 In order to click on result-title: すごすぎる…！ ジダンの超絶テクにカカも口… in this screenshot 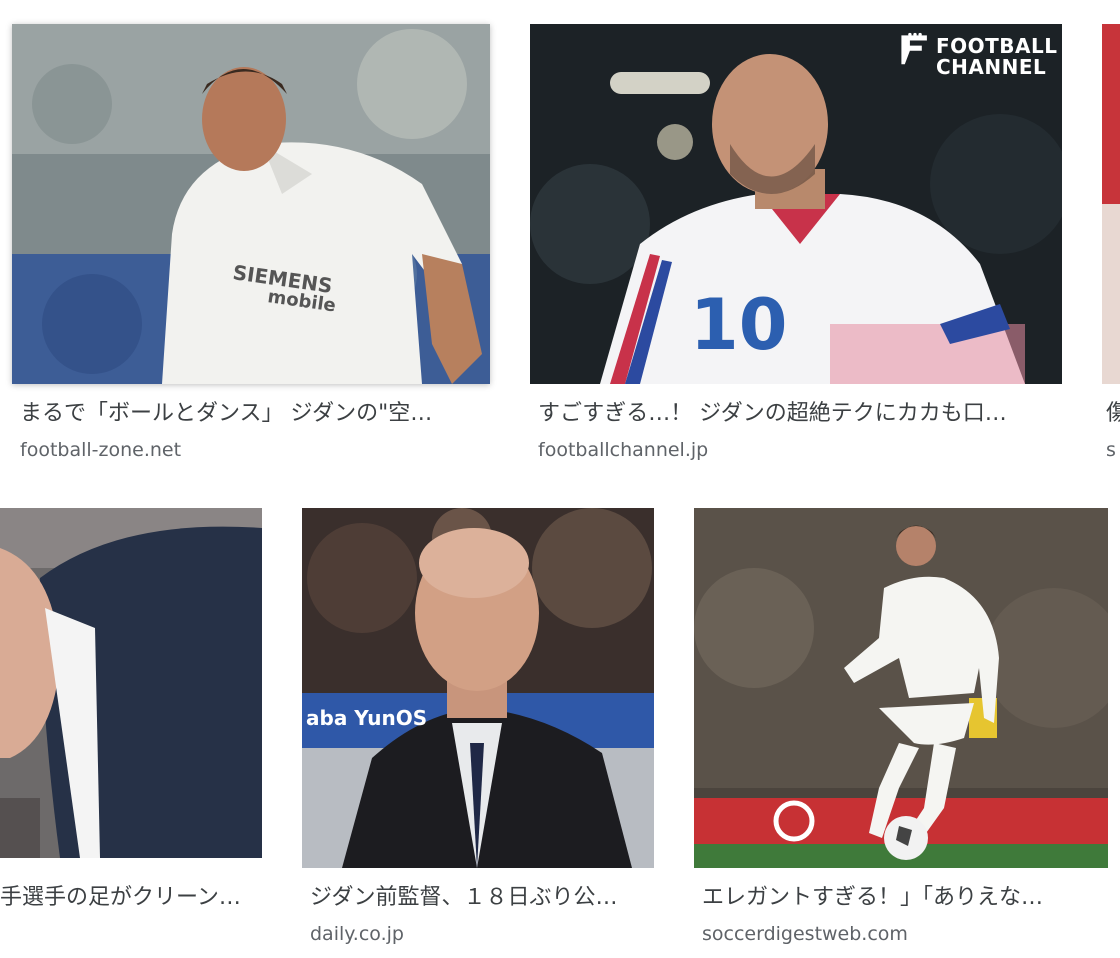, I will do `click(800, 414)`.